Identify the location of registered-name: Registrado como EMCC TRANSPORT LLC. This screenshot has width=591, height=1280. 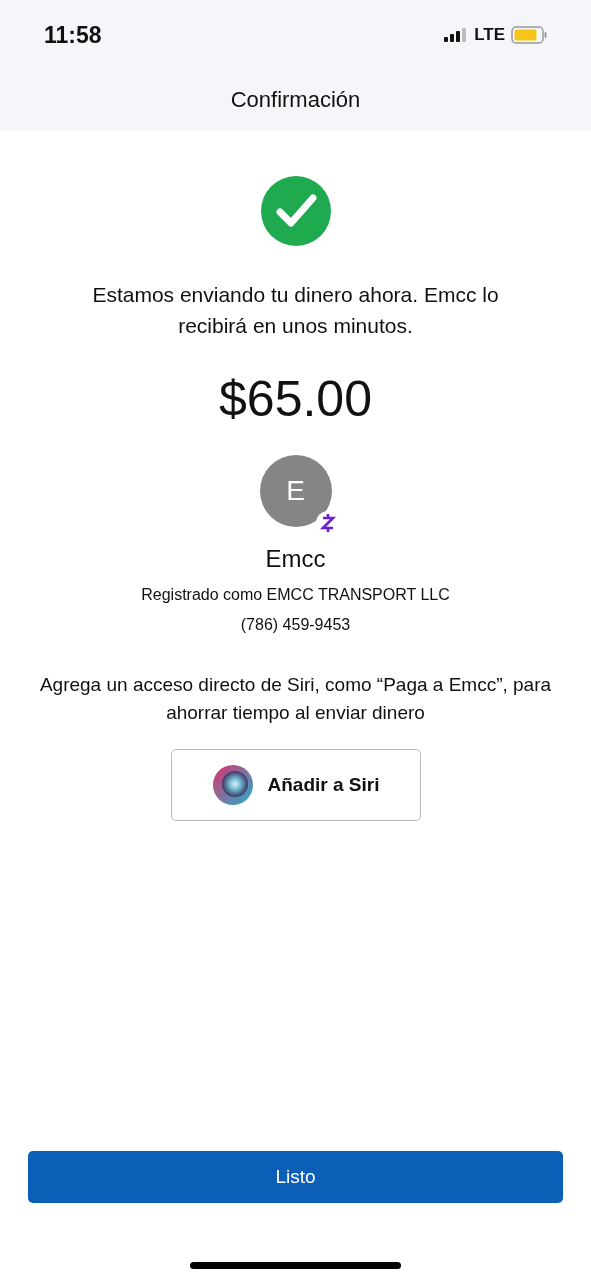
(295, 595).